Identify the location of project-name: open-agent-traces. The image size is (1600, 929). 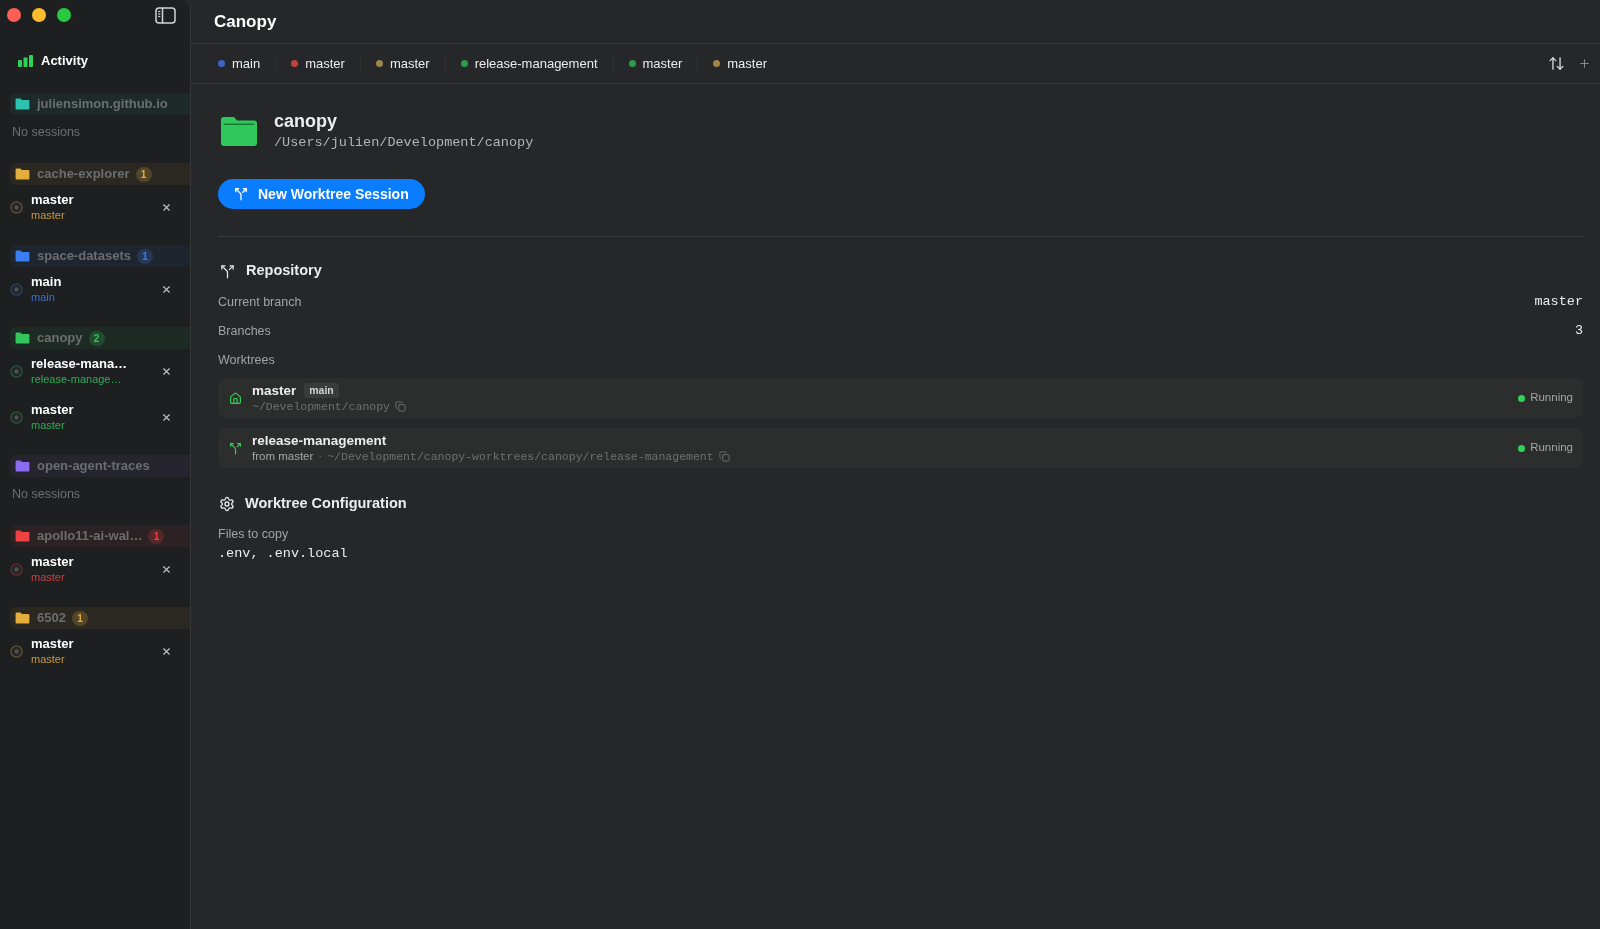
(93, 466).